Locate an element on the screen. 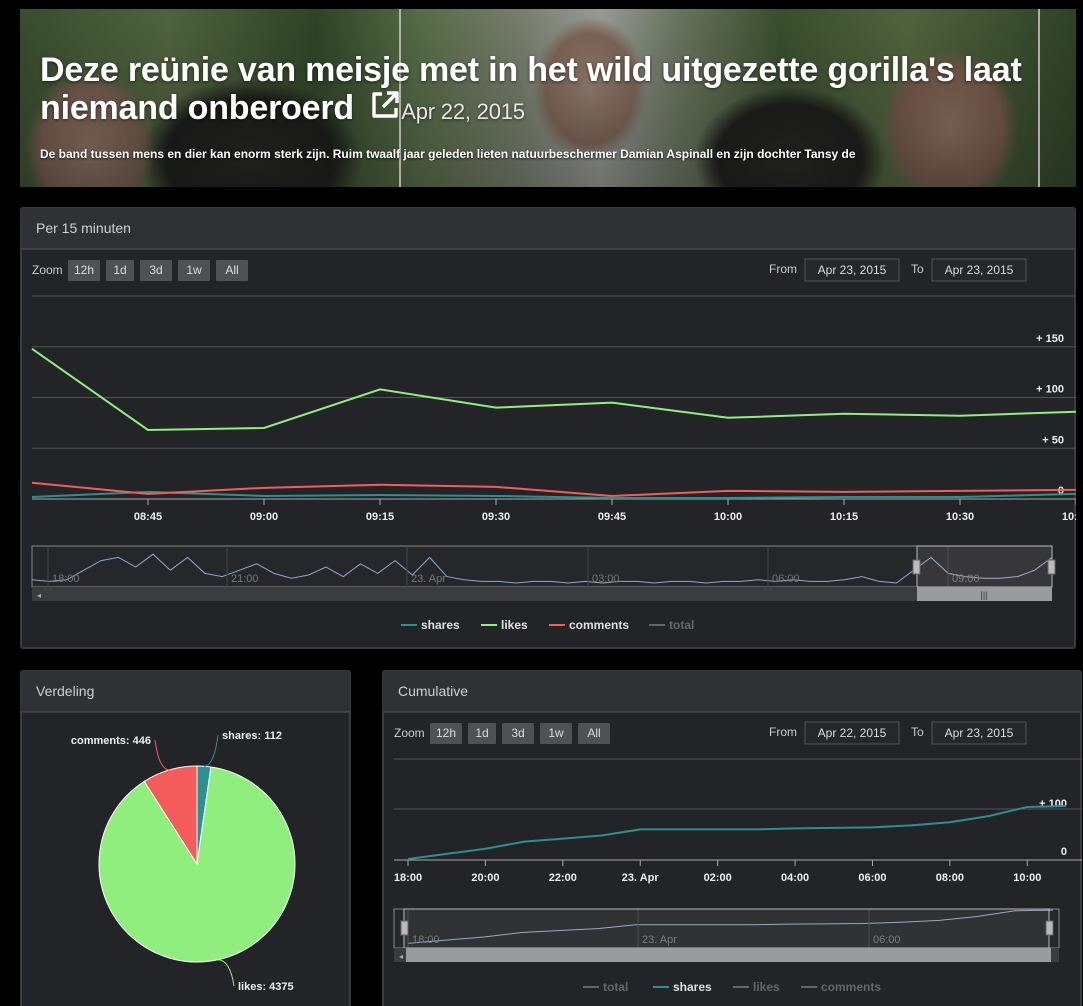 The image size is (1083, 1006). y-tick-label: + 50 is located at coordinates (1053, 440).